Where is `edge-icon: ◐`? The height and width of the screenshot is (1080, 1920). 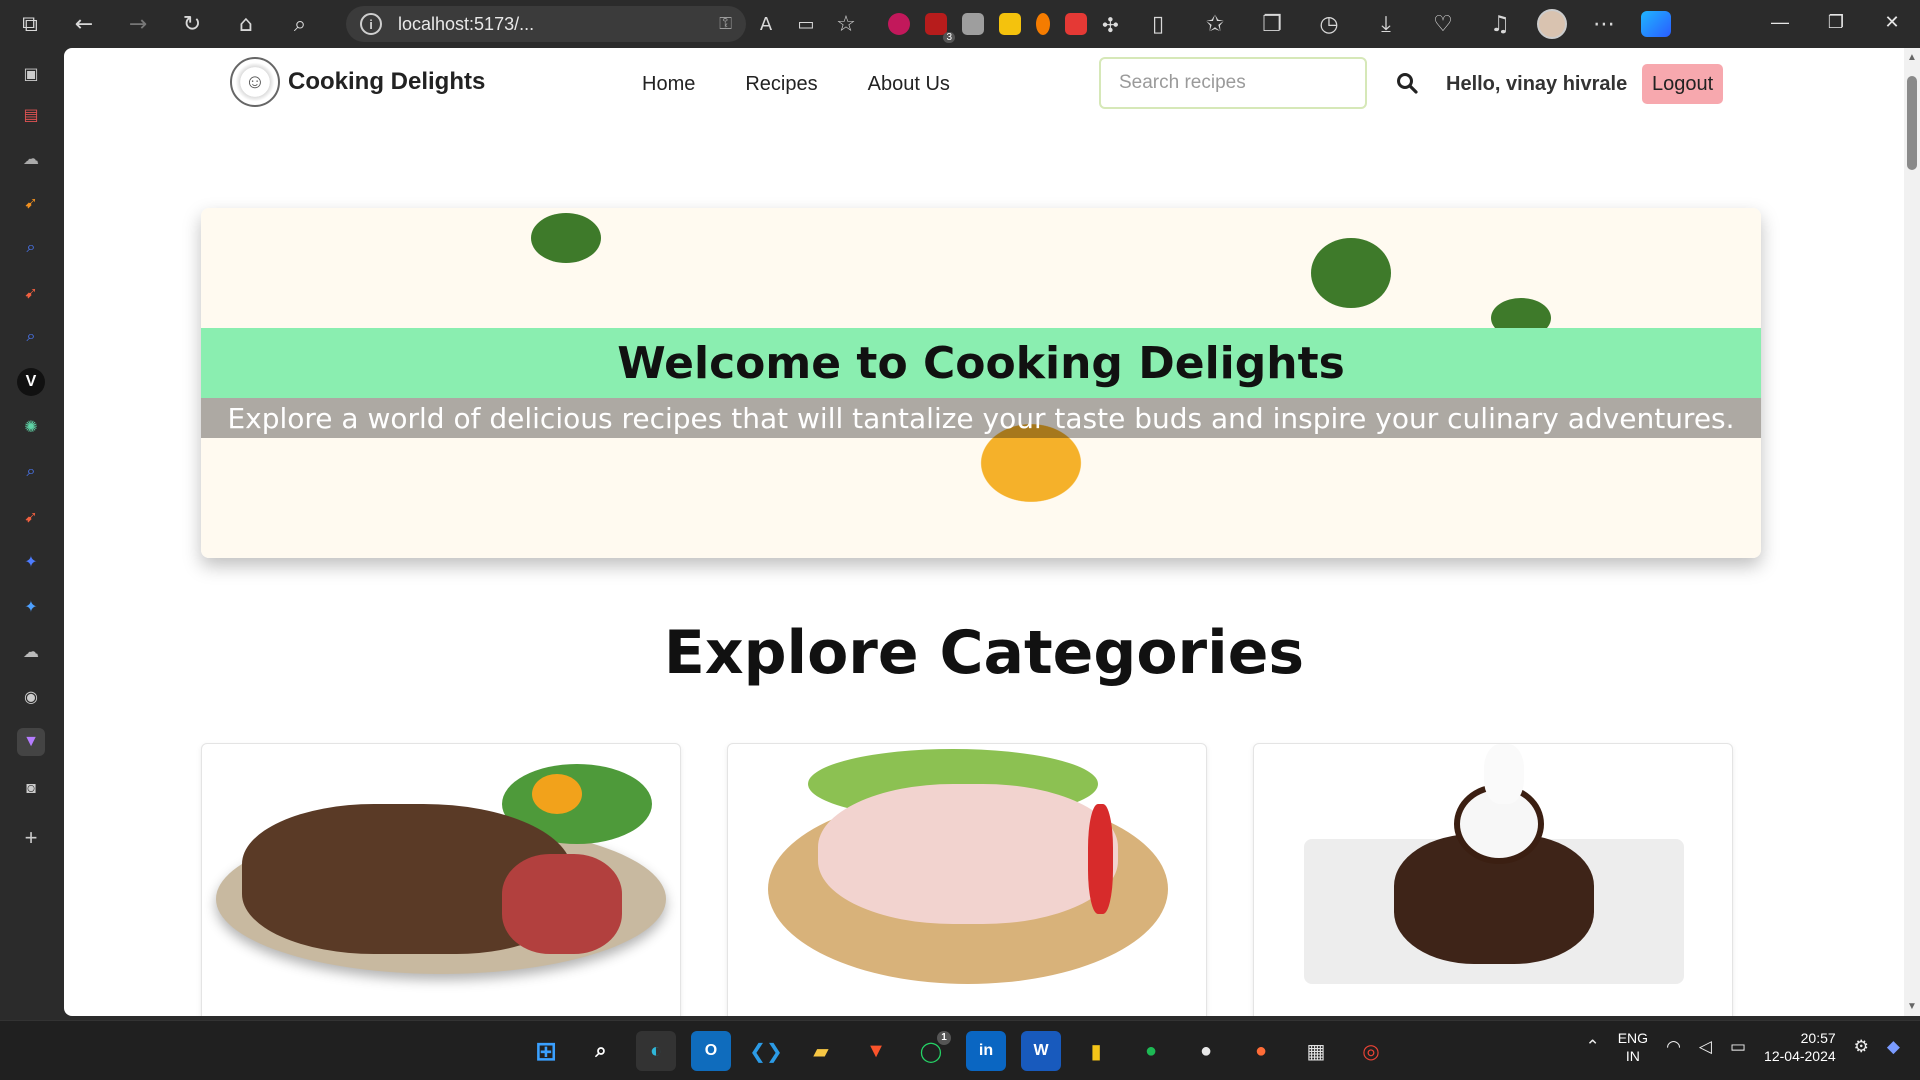
edge-icon: ◐ is located at coordinates (656, 1051).